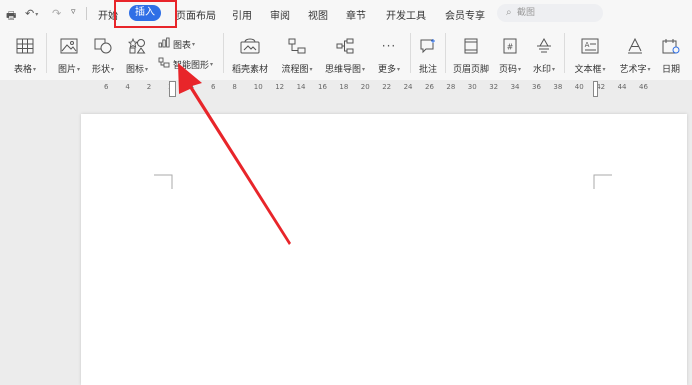 The width and height of the screenshot is (692, 385). I want to click on more-button: ··· 更多▾, so click(389, 55).